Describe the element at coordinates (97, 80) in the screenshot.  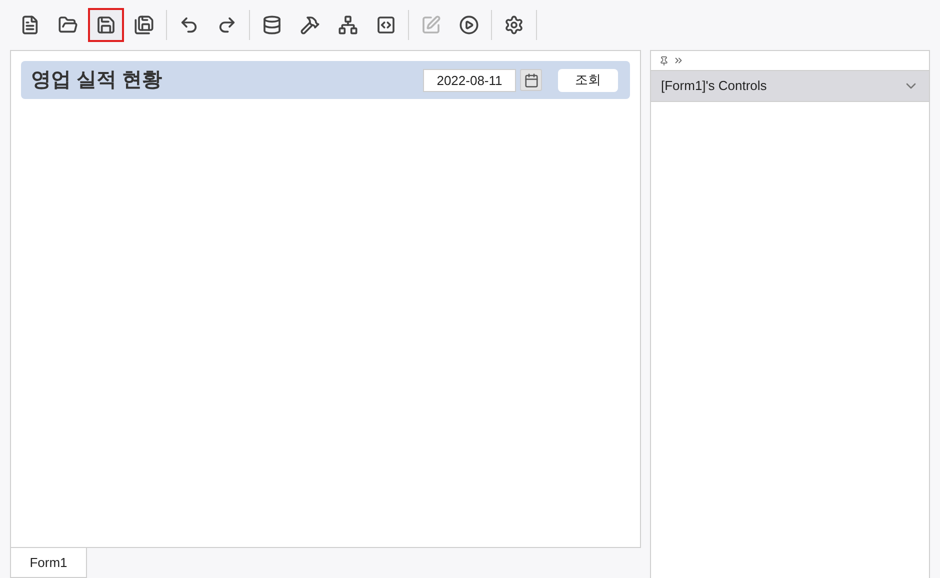
I see `form-title: 영업 실적 현황` at that location.